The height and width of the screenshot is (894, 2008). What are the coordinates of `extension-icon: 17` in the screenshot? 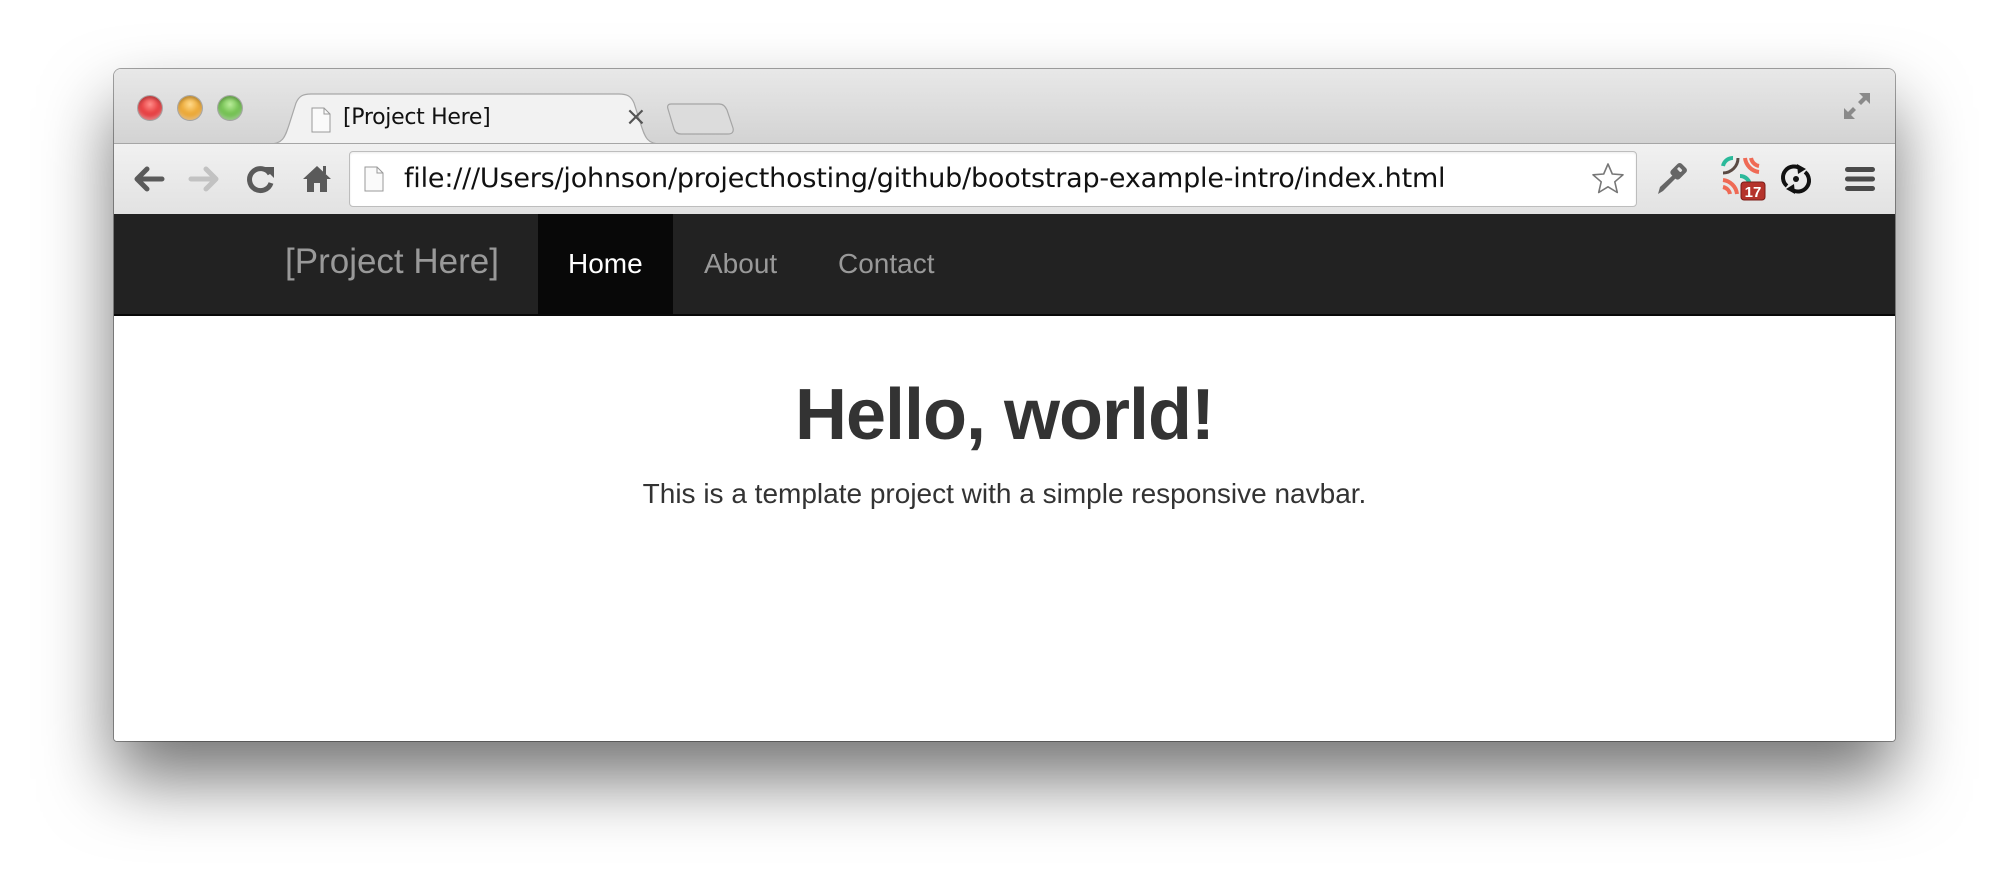 It's located at (1743, 178).